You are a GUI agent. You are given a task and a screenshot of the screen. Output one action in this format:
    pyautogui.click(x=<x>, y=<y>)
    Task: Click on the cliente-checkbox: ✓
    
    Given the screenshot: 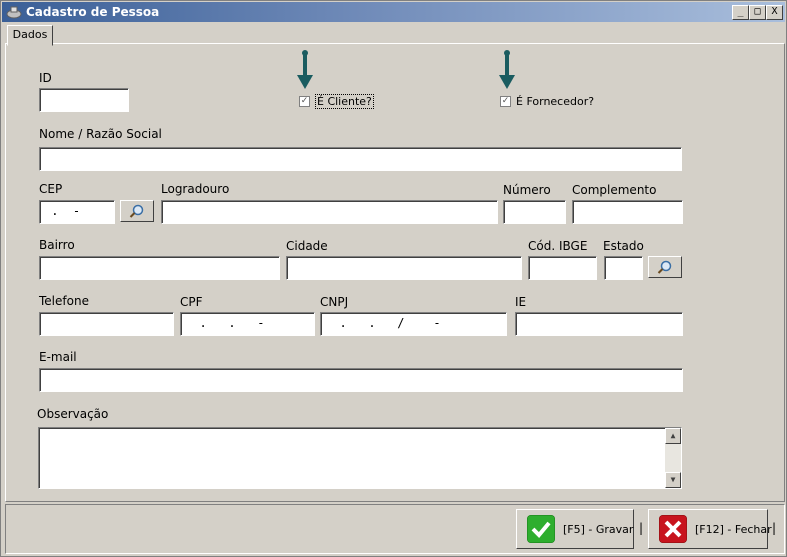 What is the action you would take?
    pyautogui.click(x=304, y=101)
    